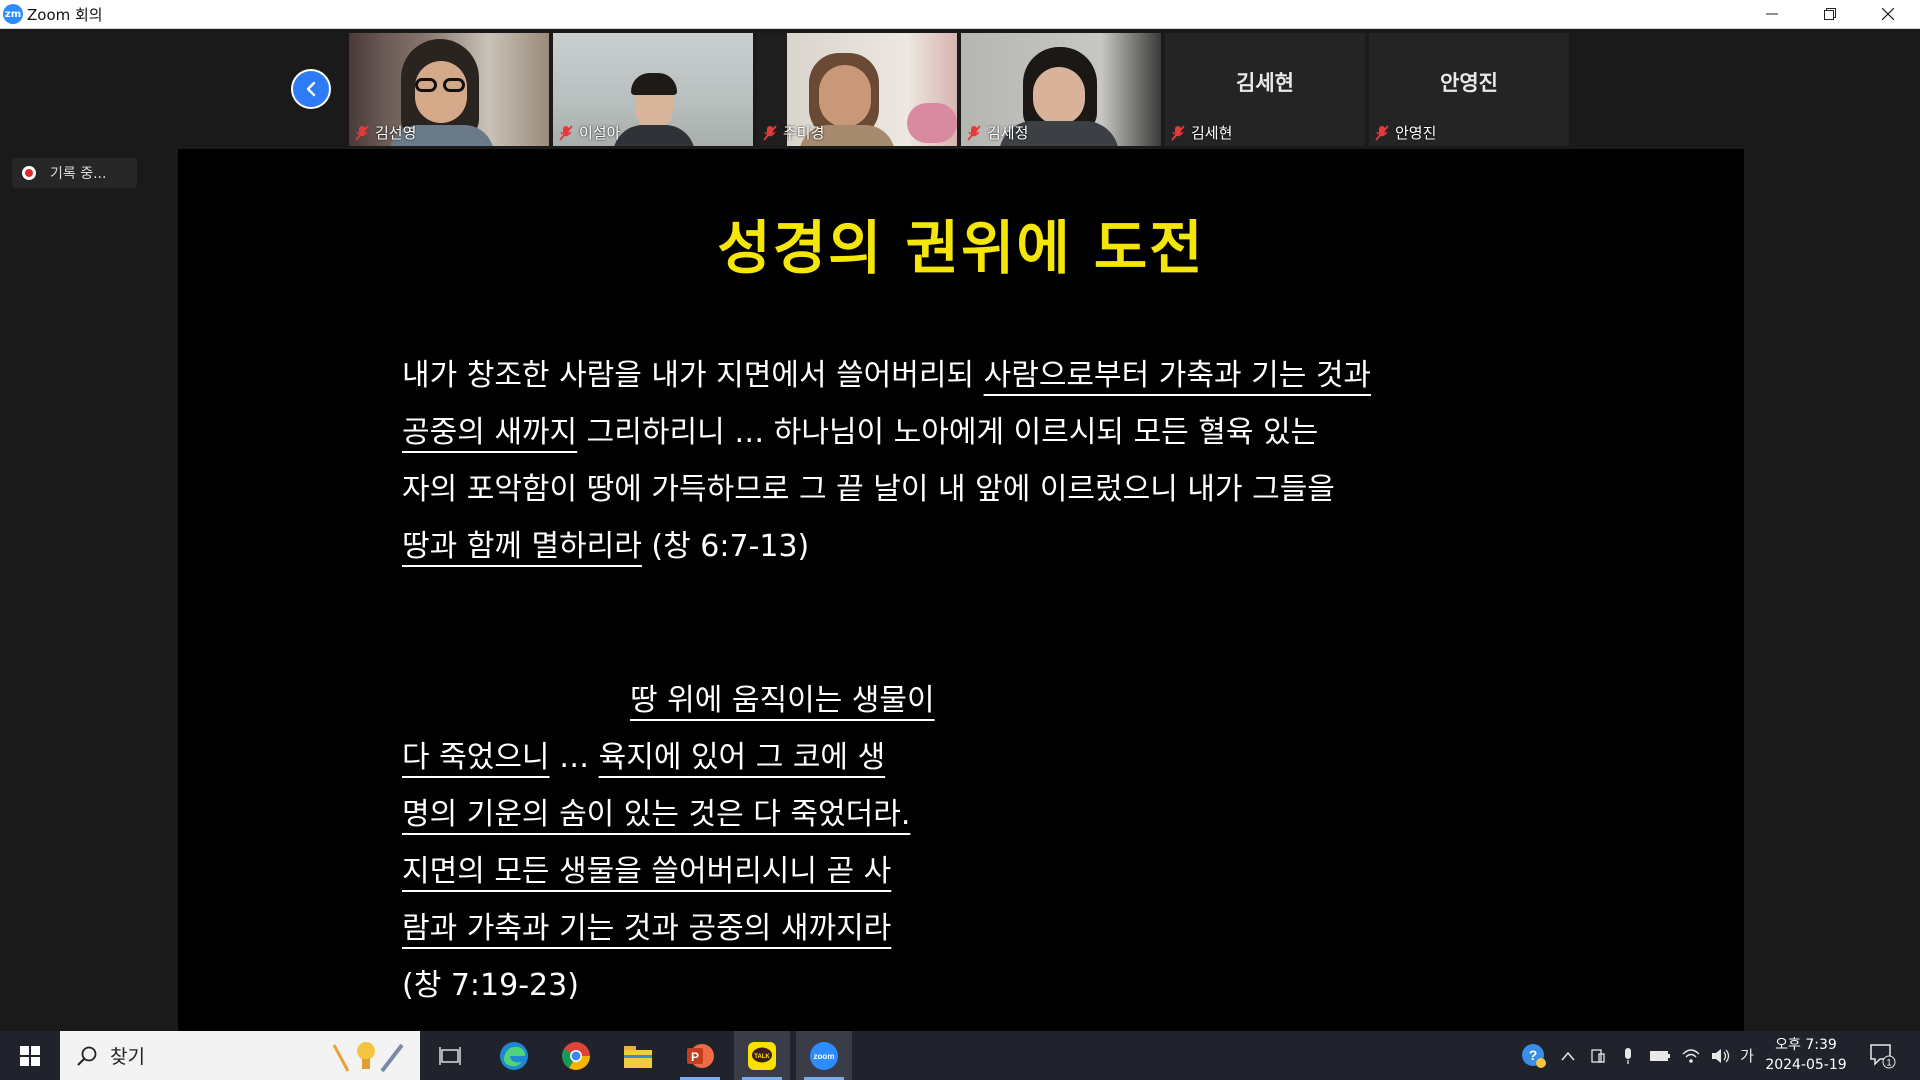  What do you see at coordinates (948, 432) in the screenshot?
I see `text-span: 그리하리니 … 하나님이 노아에게 이르시되 모든 혈육 있는` at bounding box center [948, 432].